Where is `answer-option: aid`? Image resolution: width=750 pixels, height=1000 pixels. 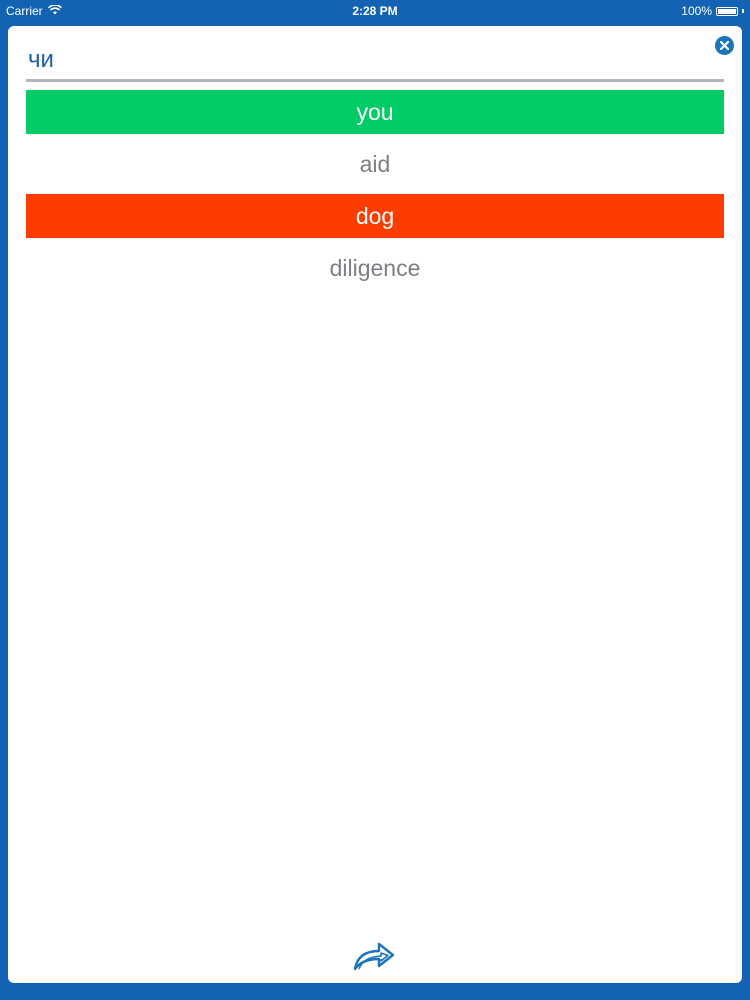
answer-option: aid is located at coordinates (375, 164).